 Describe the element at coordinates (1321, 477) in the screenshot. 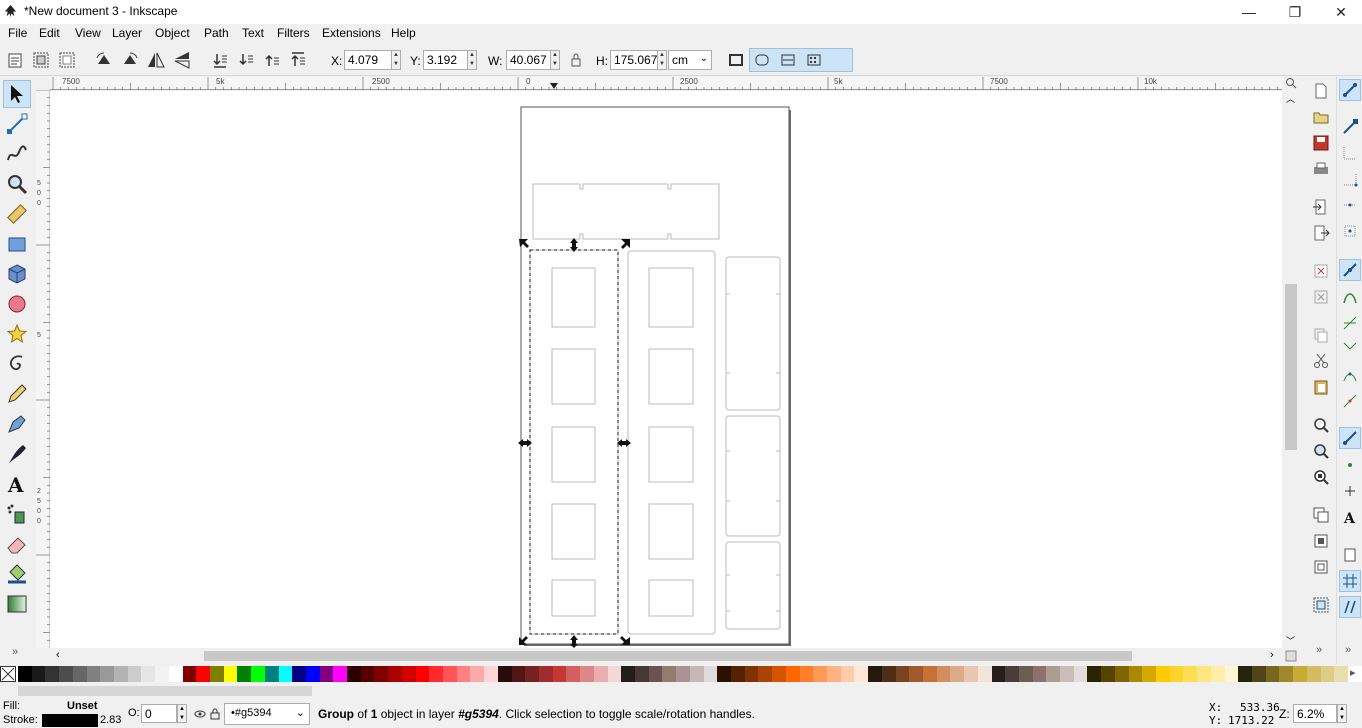

I see `zoom-page-icon` at that location.